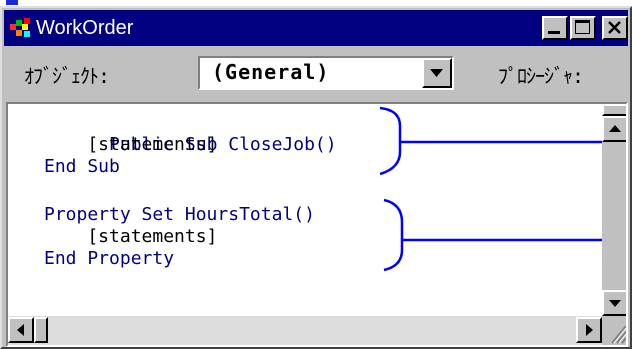 Image resolution: width=632 pixels, height=349 pixels. What do you see at coordinates (85, 28) in the screenshot?
I see `window-title: WorkOrder` at bounding box center [85, 28].